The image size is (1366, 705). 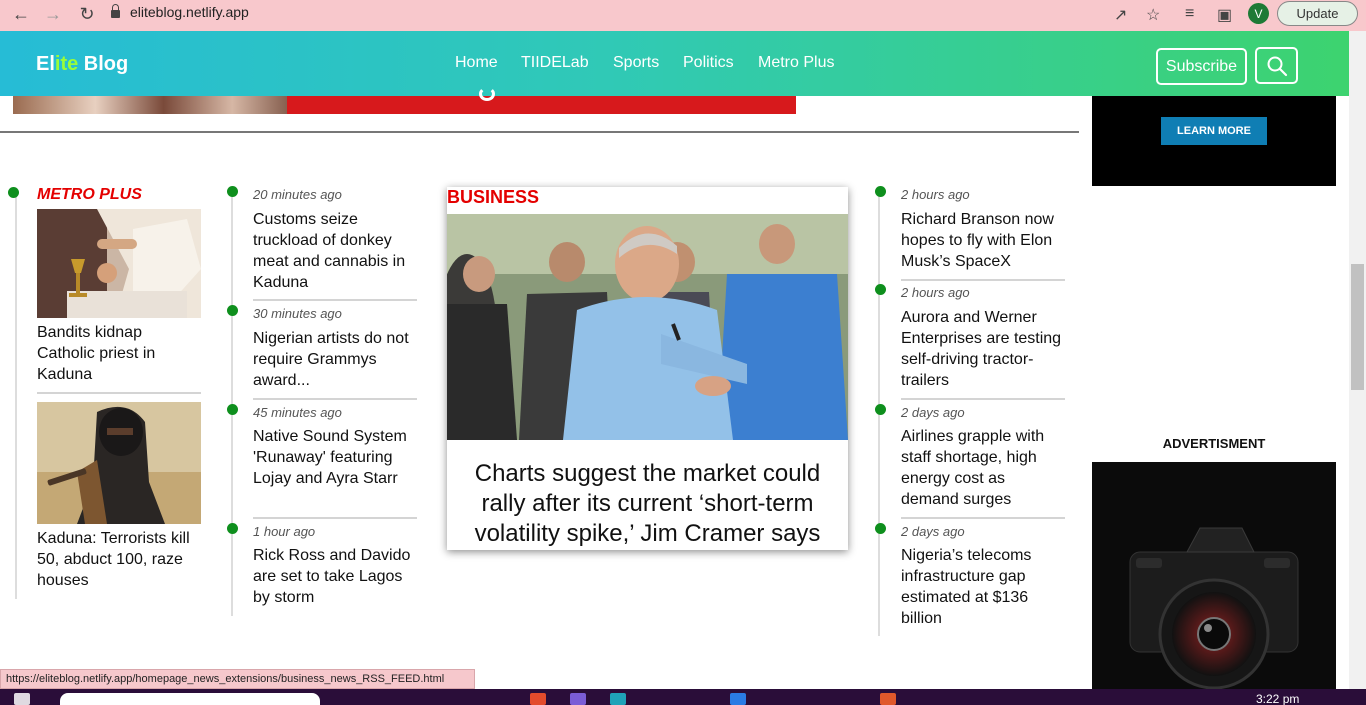 What do you see at coordinates (708, 63) in the screenshot?
I see `nav-politics: Politics` at bounding box center [708, 63].